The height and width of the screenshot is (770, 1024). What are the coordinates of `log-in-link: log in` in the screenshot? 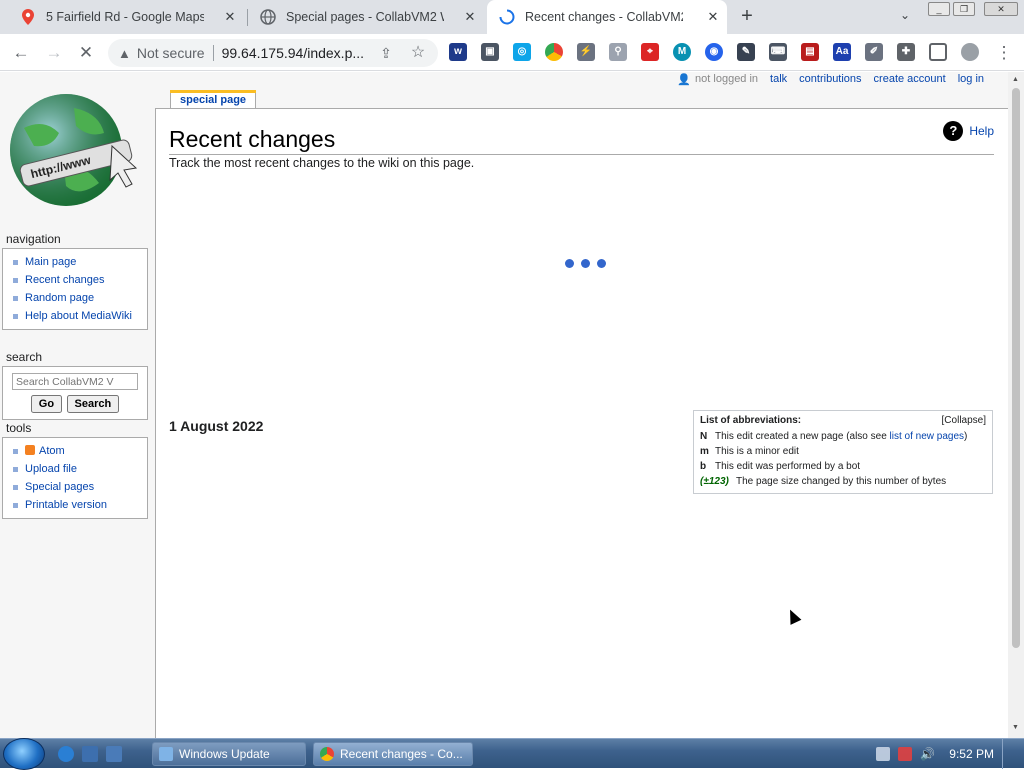 It's located at (971, 79).